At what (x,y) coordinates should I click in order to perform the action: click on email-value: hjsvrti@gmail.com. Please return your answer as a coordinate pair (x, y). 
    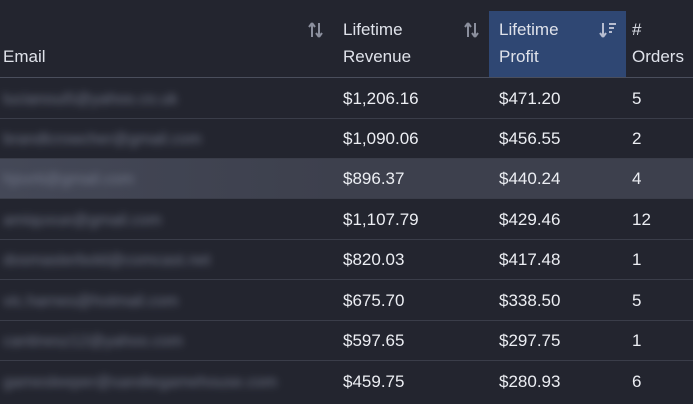
    Looking at the image, I should click on (68, 179).